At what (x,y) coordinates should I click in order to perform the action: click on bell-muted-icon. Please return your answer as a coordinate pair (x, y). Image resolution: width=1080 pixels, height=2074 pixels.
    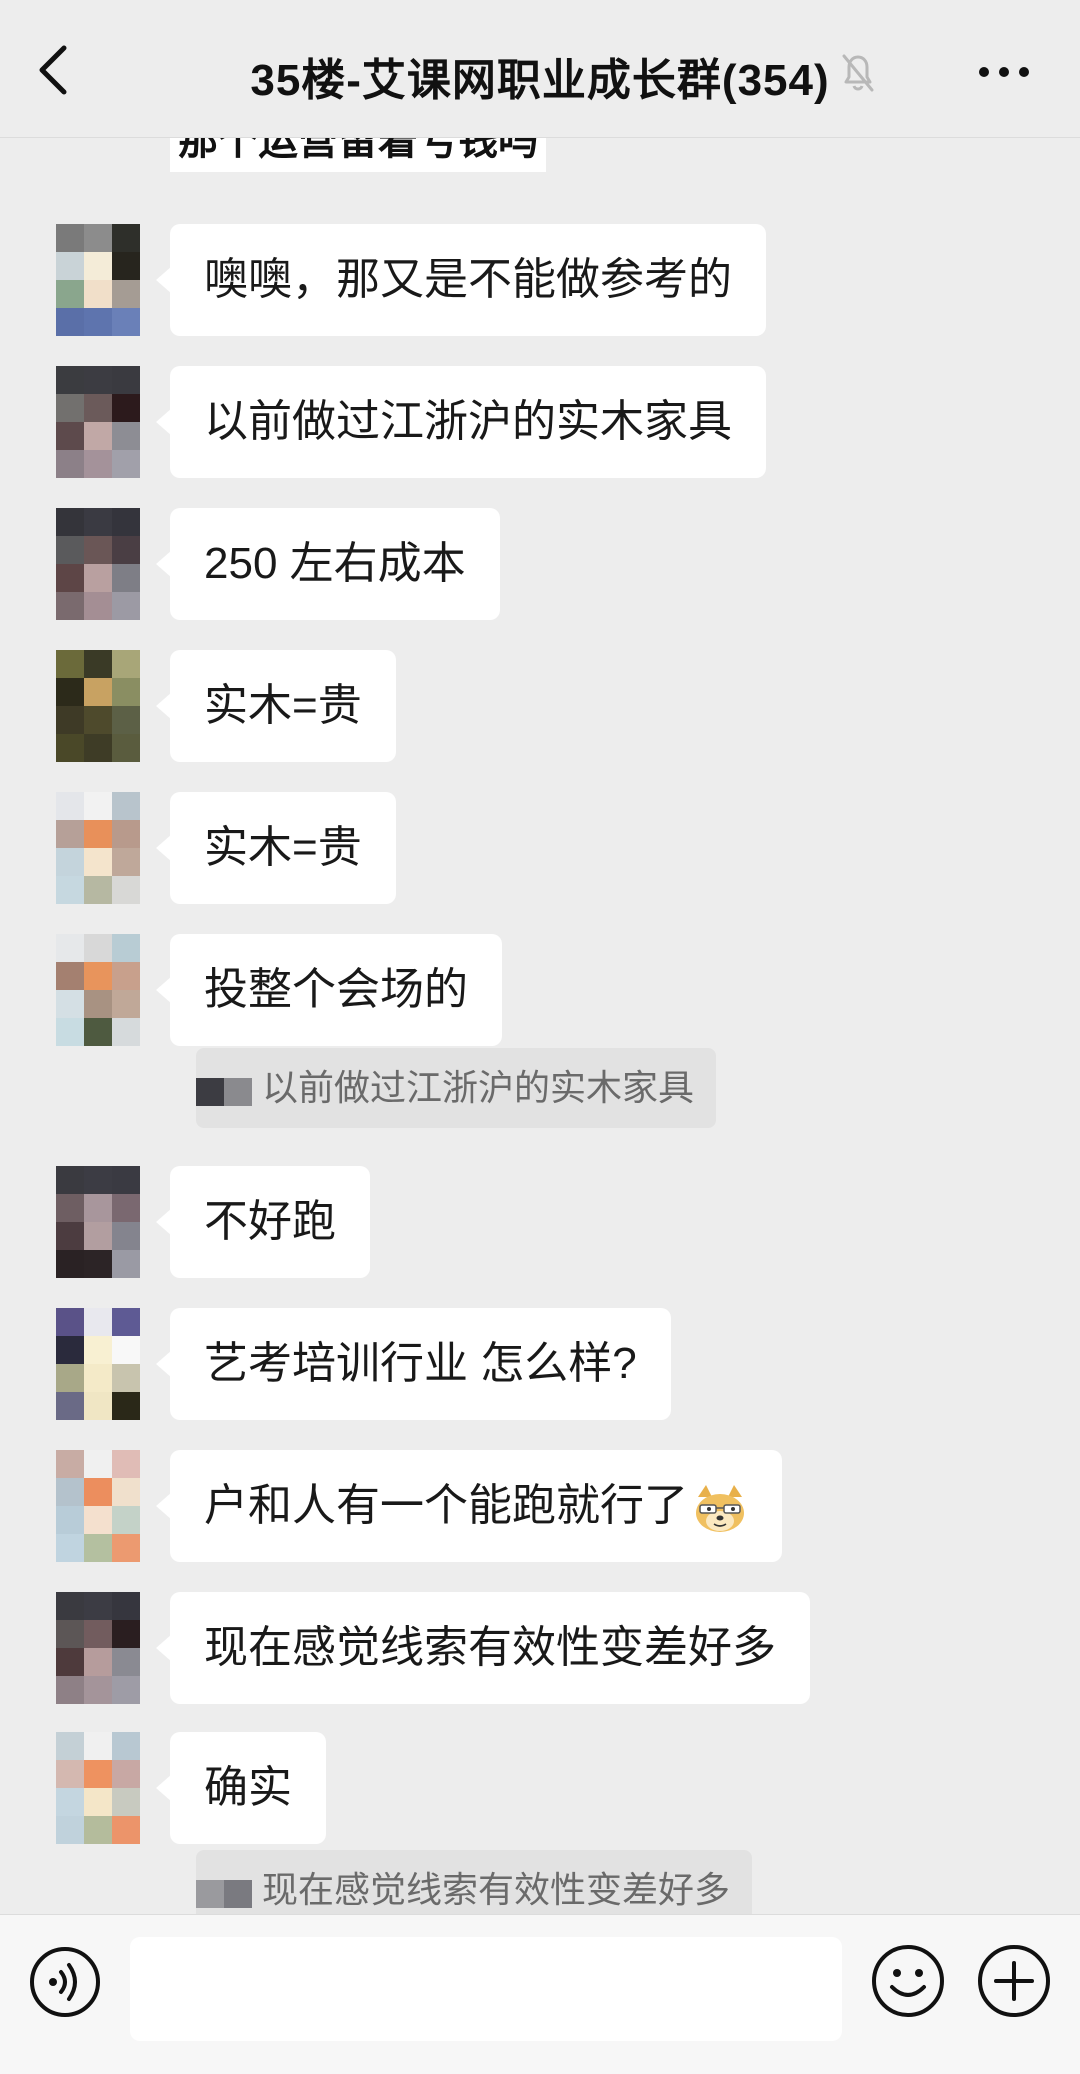
    Looking at the image, I should click on (858, 72).